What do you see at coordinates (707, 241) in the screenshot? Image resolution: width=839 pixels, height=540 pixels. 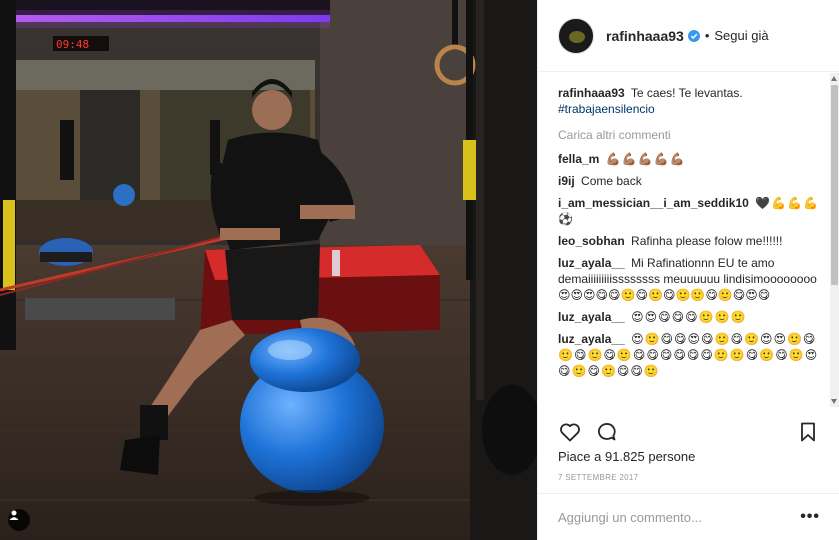 I see `comment-text: Rafinha please folow me!!!!!!` at bounding box center [707, 241].